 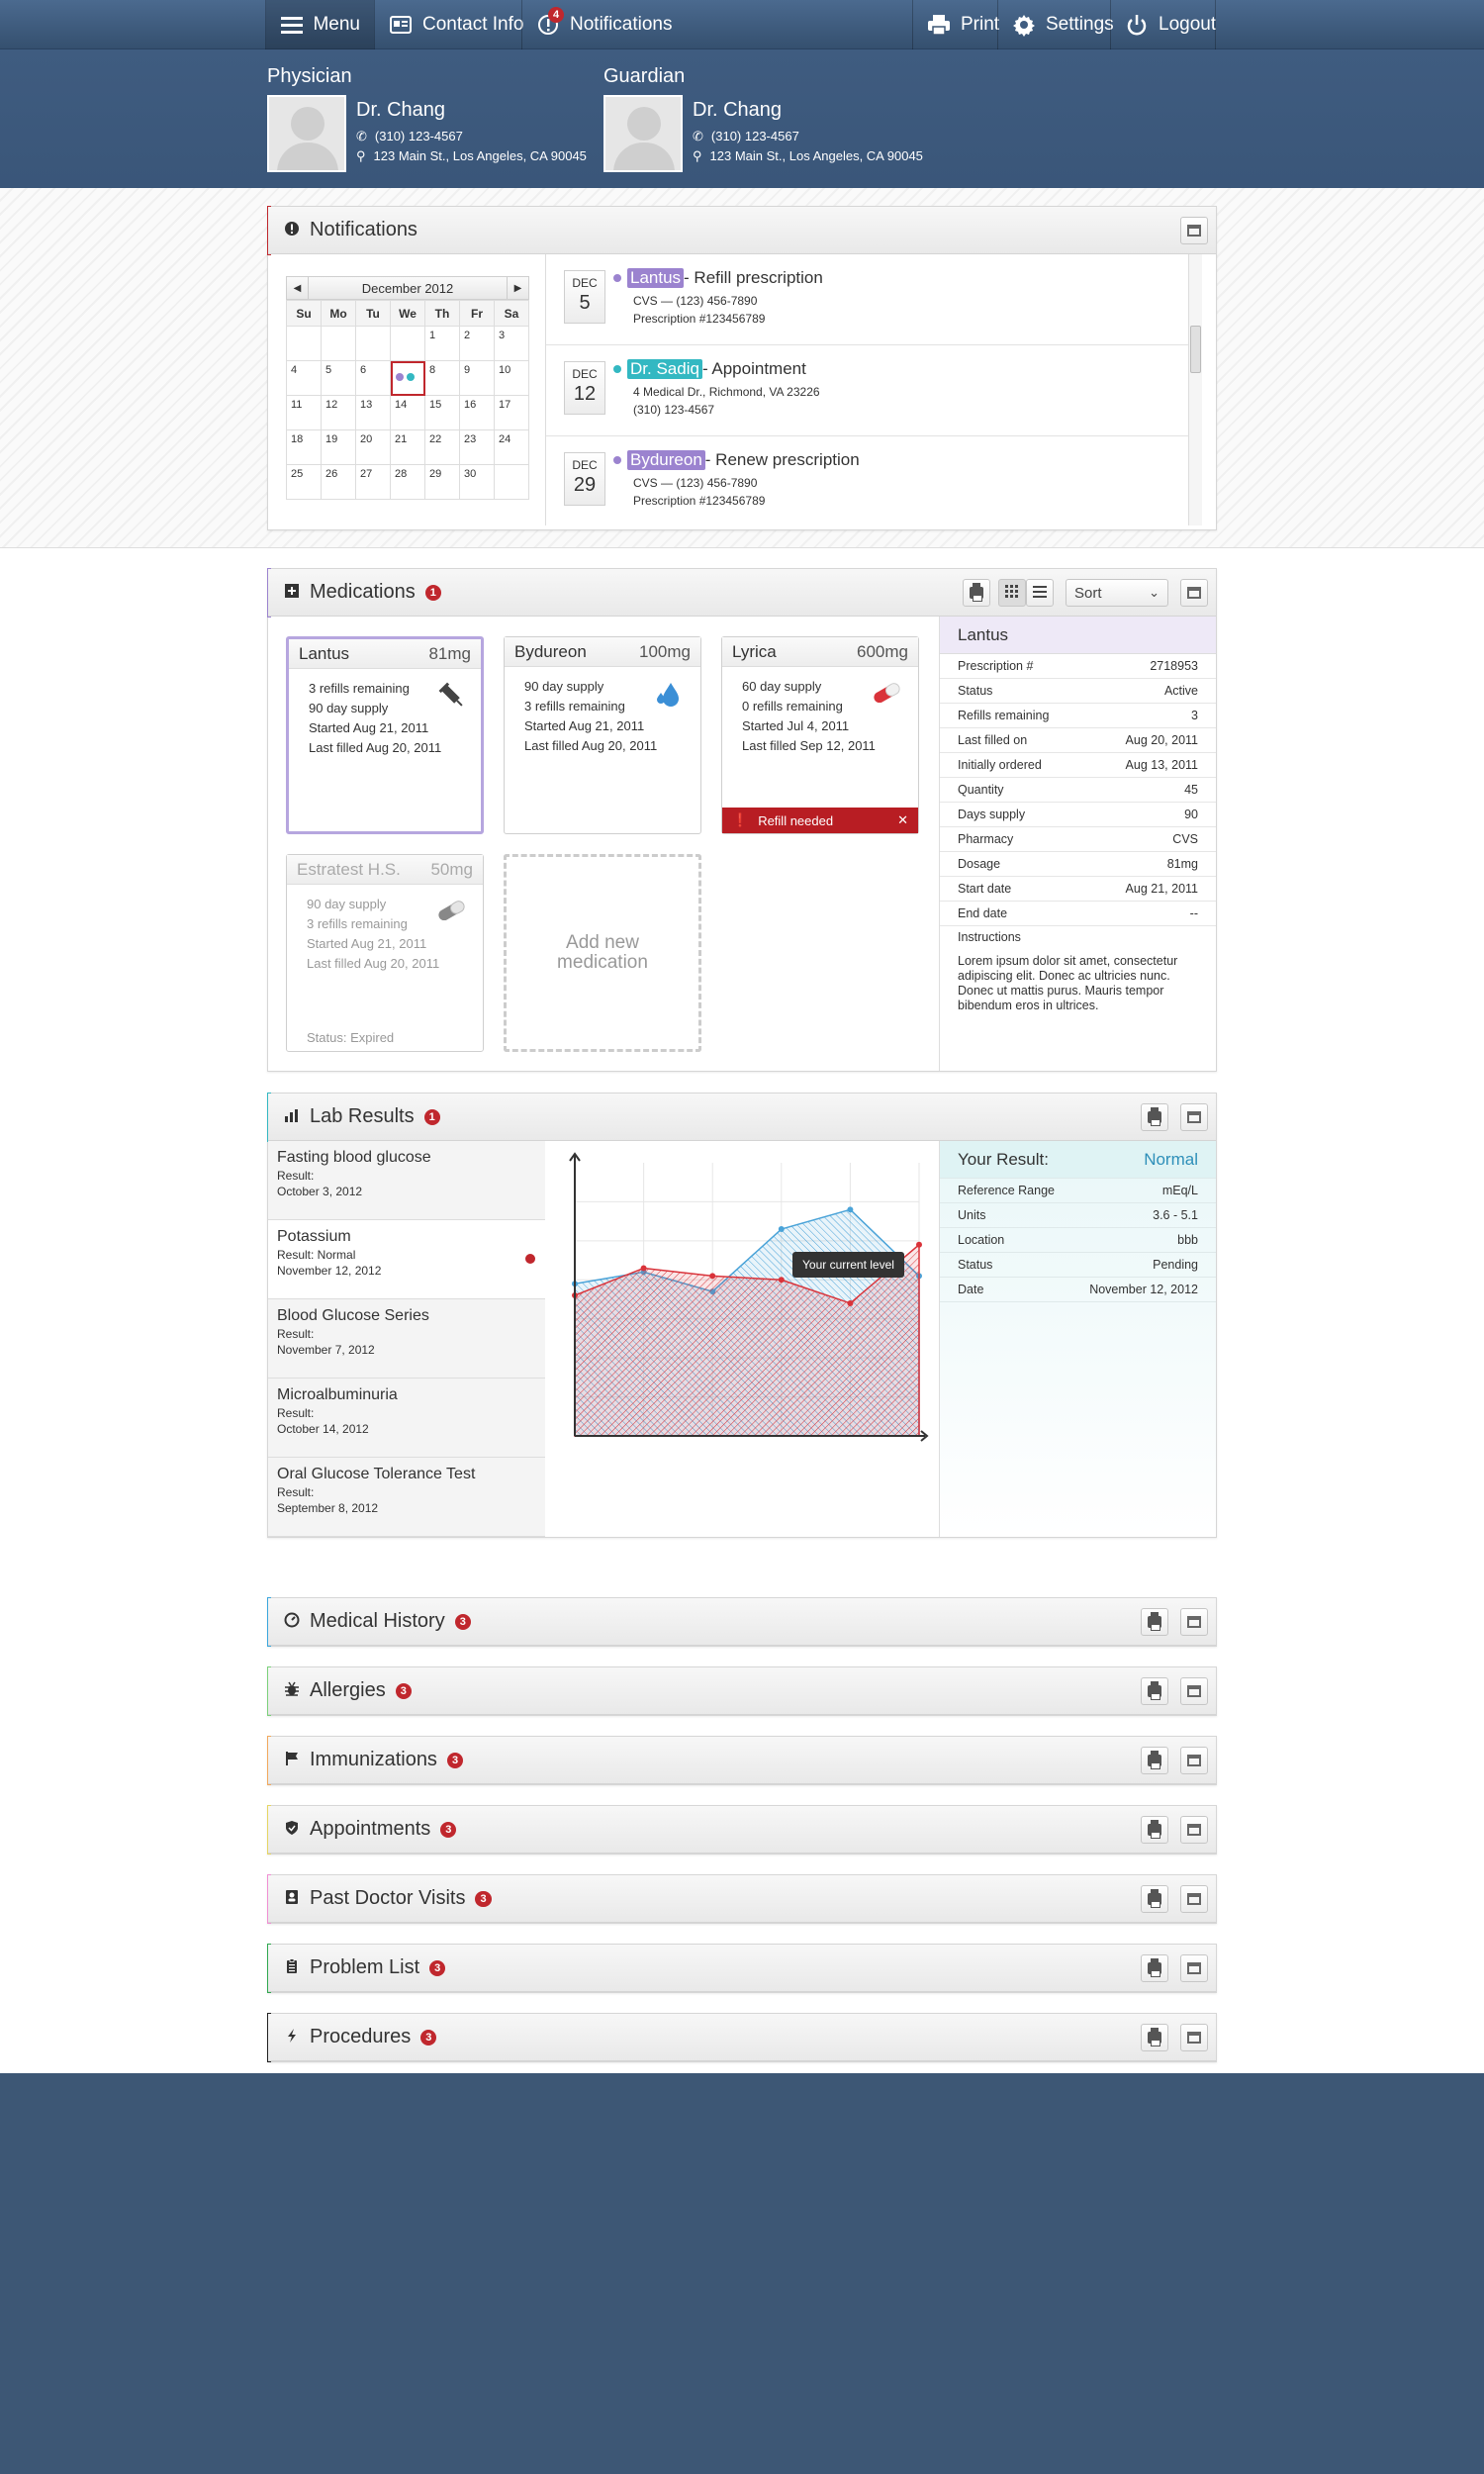 What do you see at coordinates (742, 1830) in the screenshot?
I see `appointments-panel-header: Appointments 3` at bounding box center [742, 1830].